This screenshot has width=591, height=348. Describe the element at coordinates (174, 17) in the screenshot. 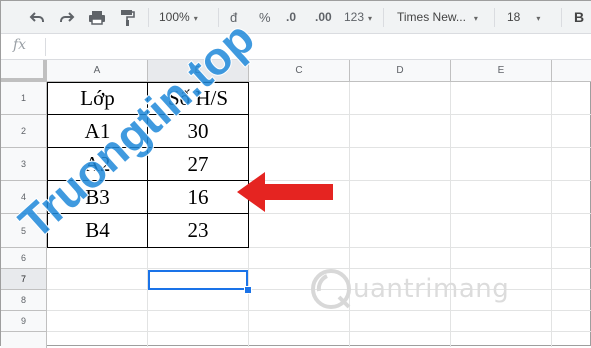

I see `zoom-value: 100%` at that location.